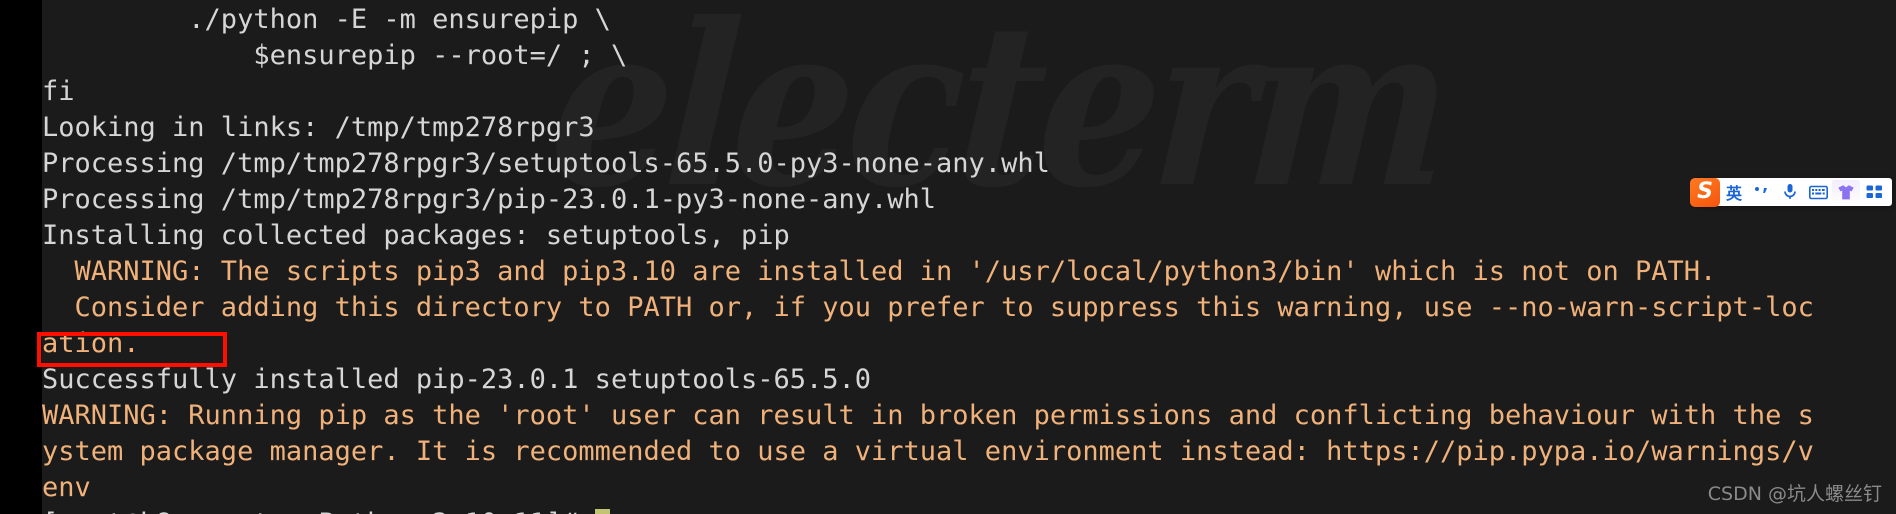  What do you see at coordinates (91, 343) in the screenshot?
I see `terminal-line: ation.` at bounding box center [91, 343].